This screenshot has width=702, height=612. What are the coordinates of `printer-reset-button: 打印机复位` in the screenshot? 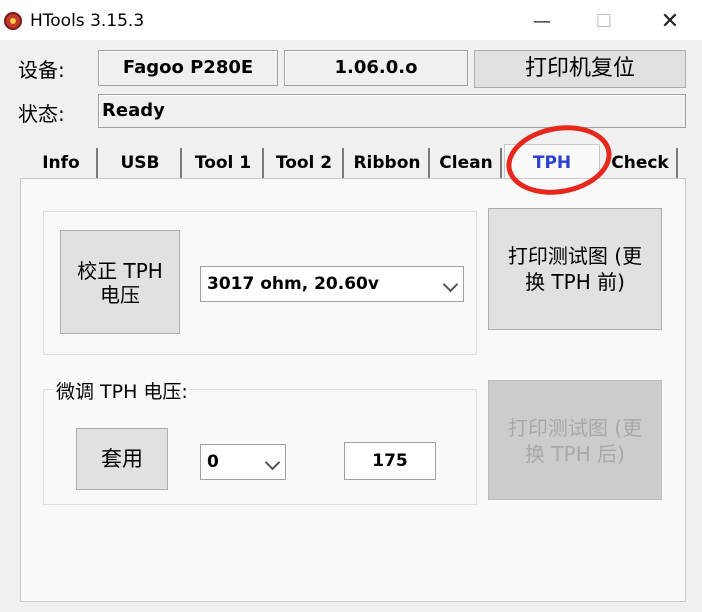 It's located at (580, 69).